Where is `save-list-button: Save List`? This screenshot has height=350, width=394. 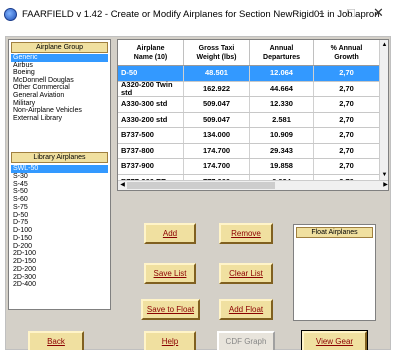
save-list-button: Save List is located at coordinates (170, 273).